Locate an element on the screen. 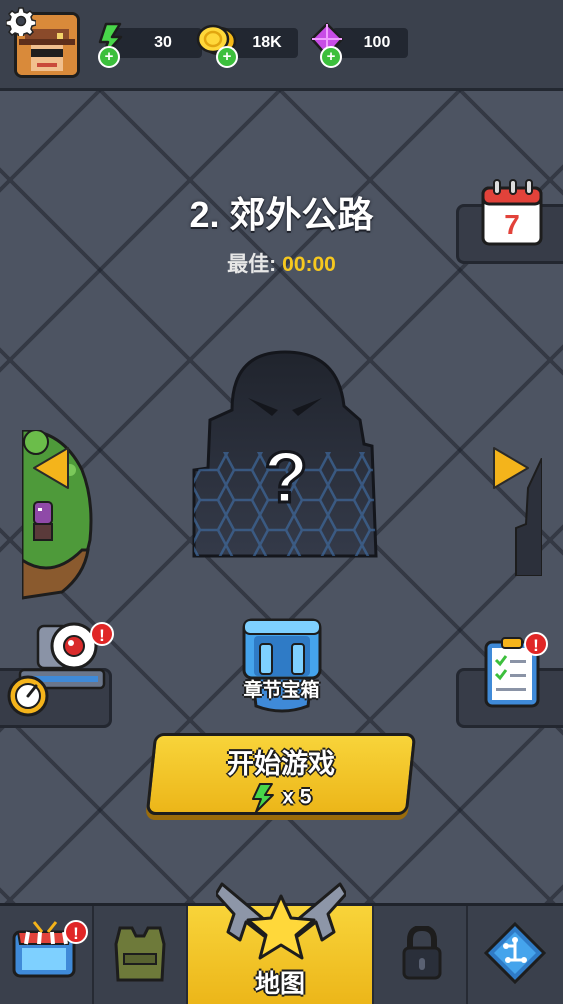  previous-level-arrow-icon is located at coordinates (51, 468).